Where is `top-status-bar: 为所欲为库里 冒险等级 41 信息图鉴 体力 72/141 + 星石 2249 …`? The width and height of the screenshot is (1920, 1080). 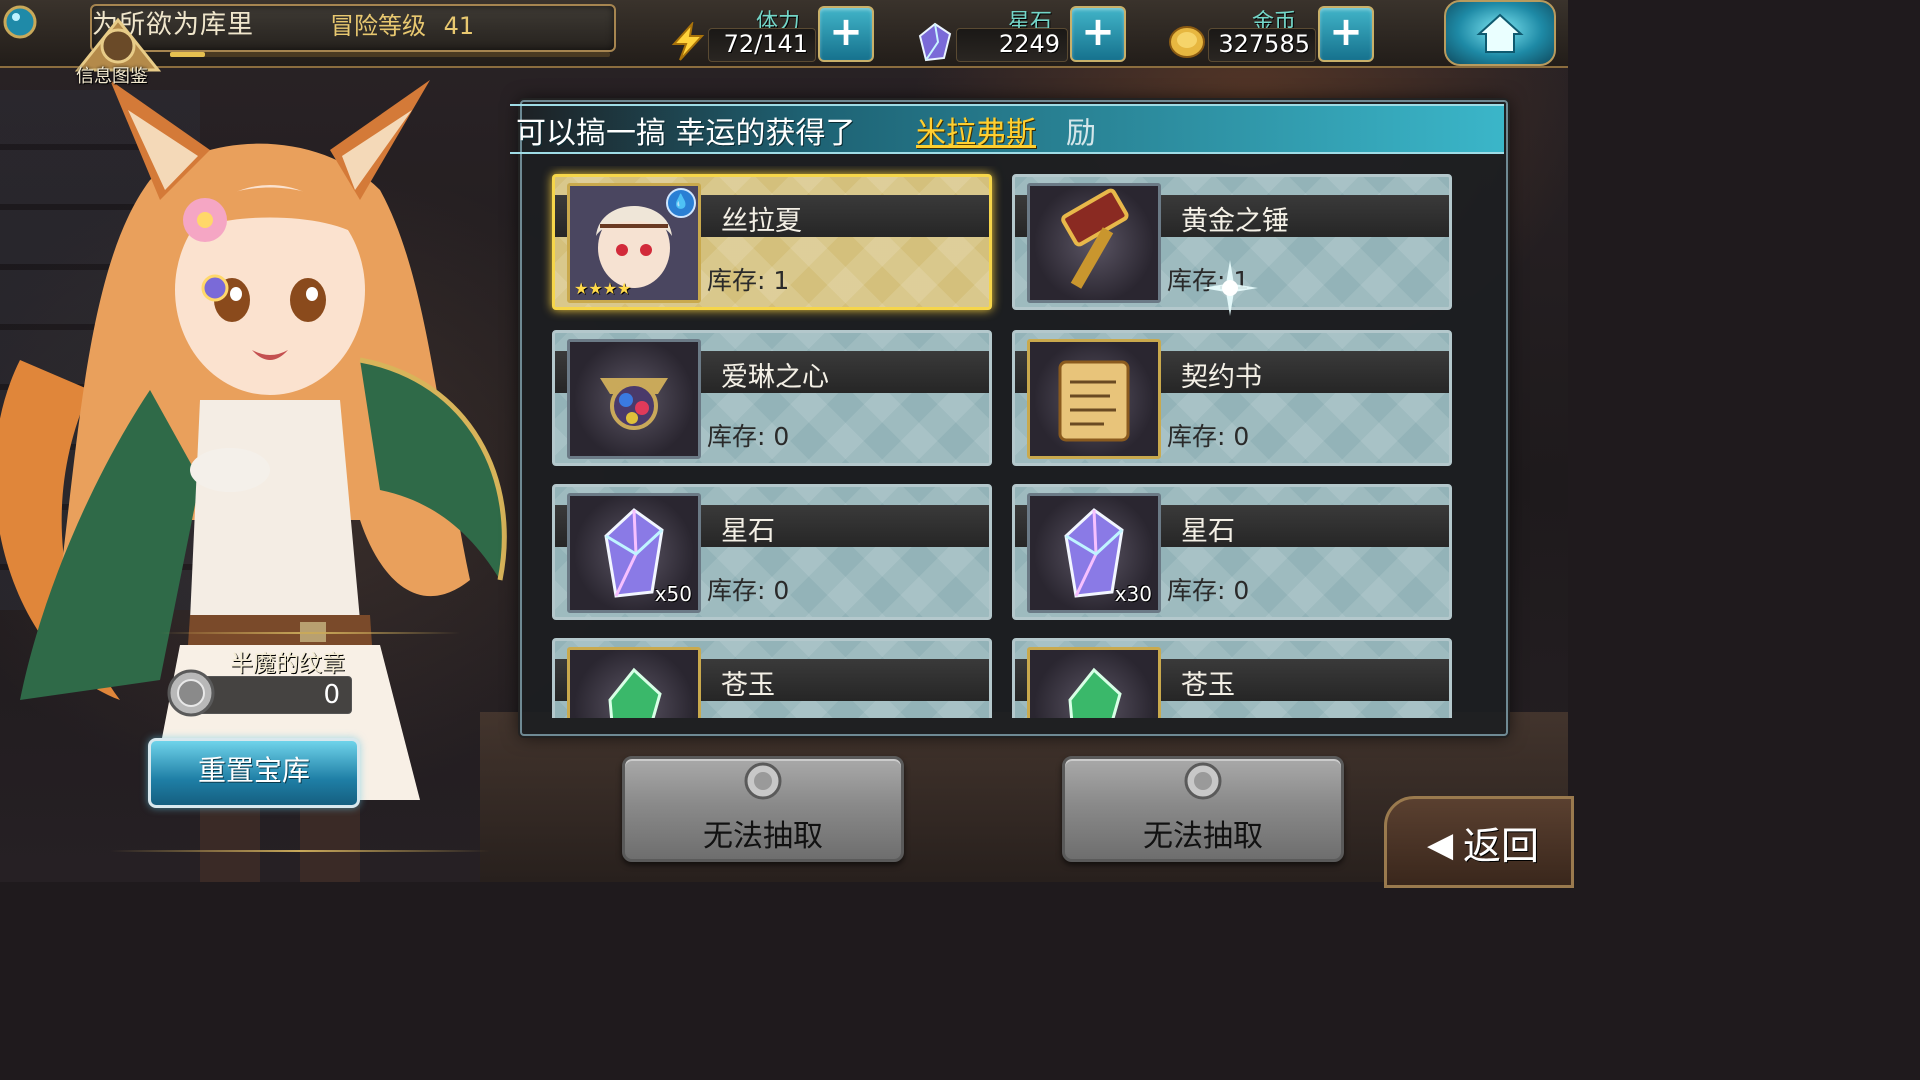 top-status-bar: 为所欲为库里 冒险等级 41 信息图鉴 体力 72/141 + 星石 2249 … is located at coordinates (784, 43).